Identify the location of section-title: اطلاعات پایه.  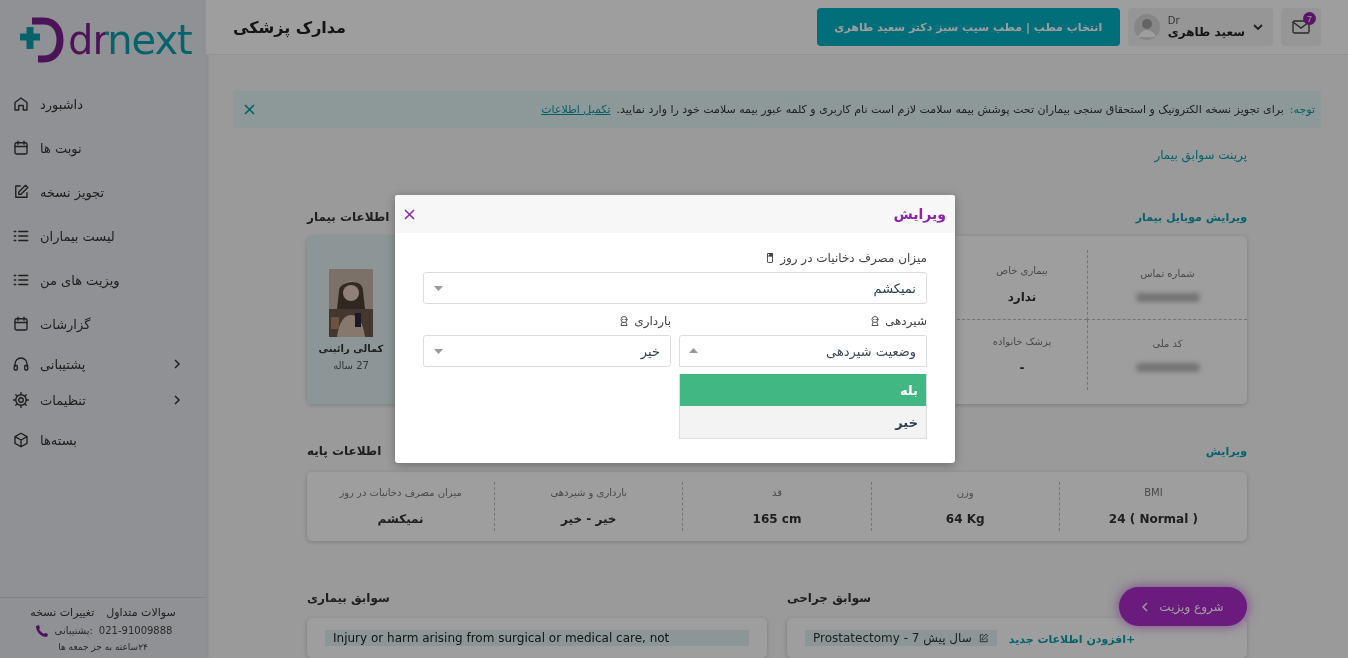
(344, 451).